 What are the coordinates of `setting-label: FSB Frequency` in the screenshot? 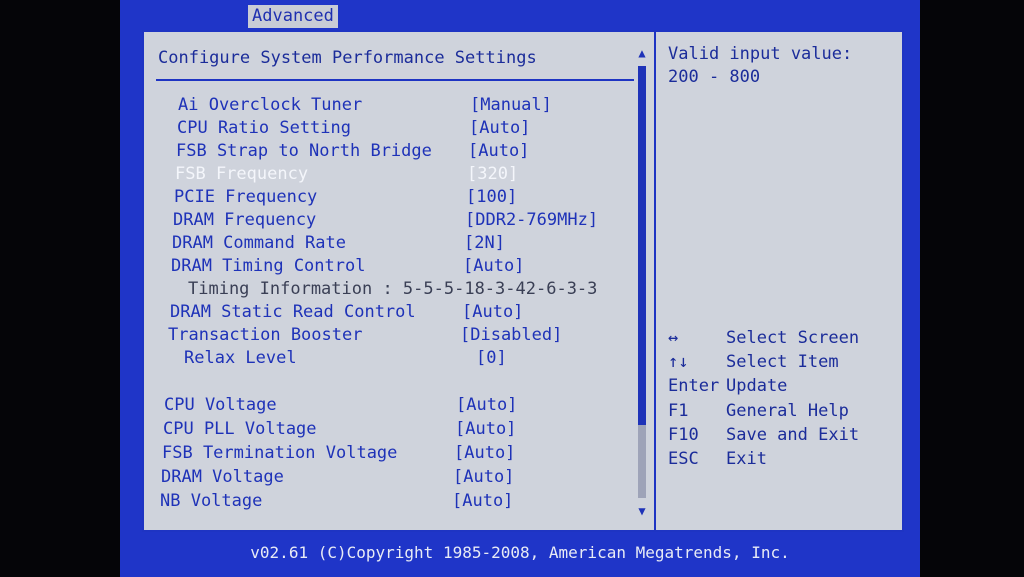 It's located at (242, 174).